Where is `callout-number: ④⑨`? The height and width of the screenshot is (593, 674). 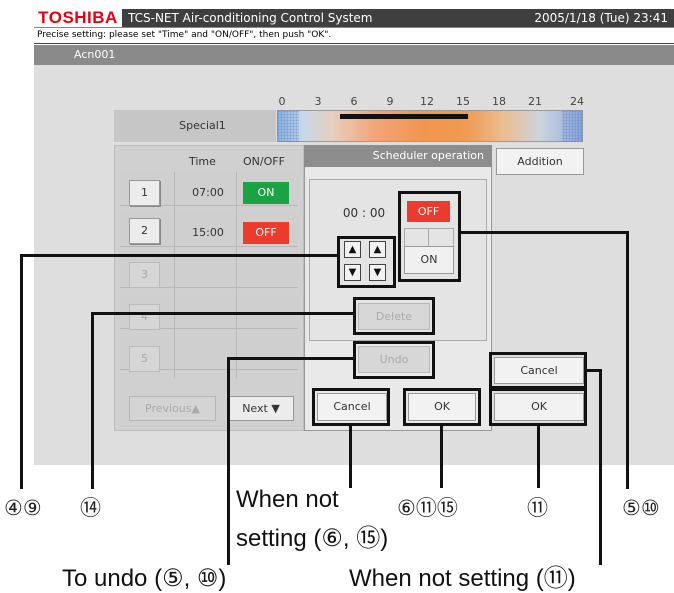 callout-number: ④⑨ is located at coordinates (23, 508).